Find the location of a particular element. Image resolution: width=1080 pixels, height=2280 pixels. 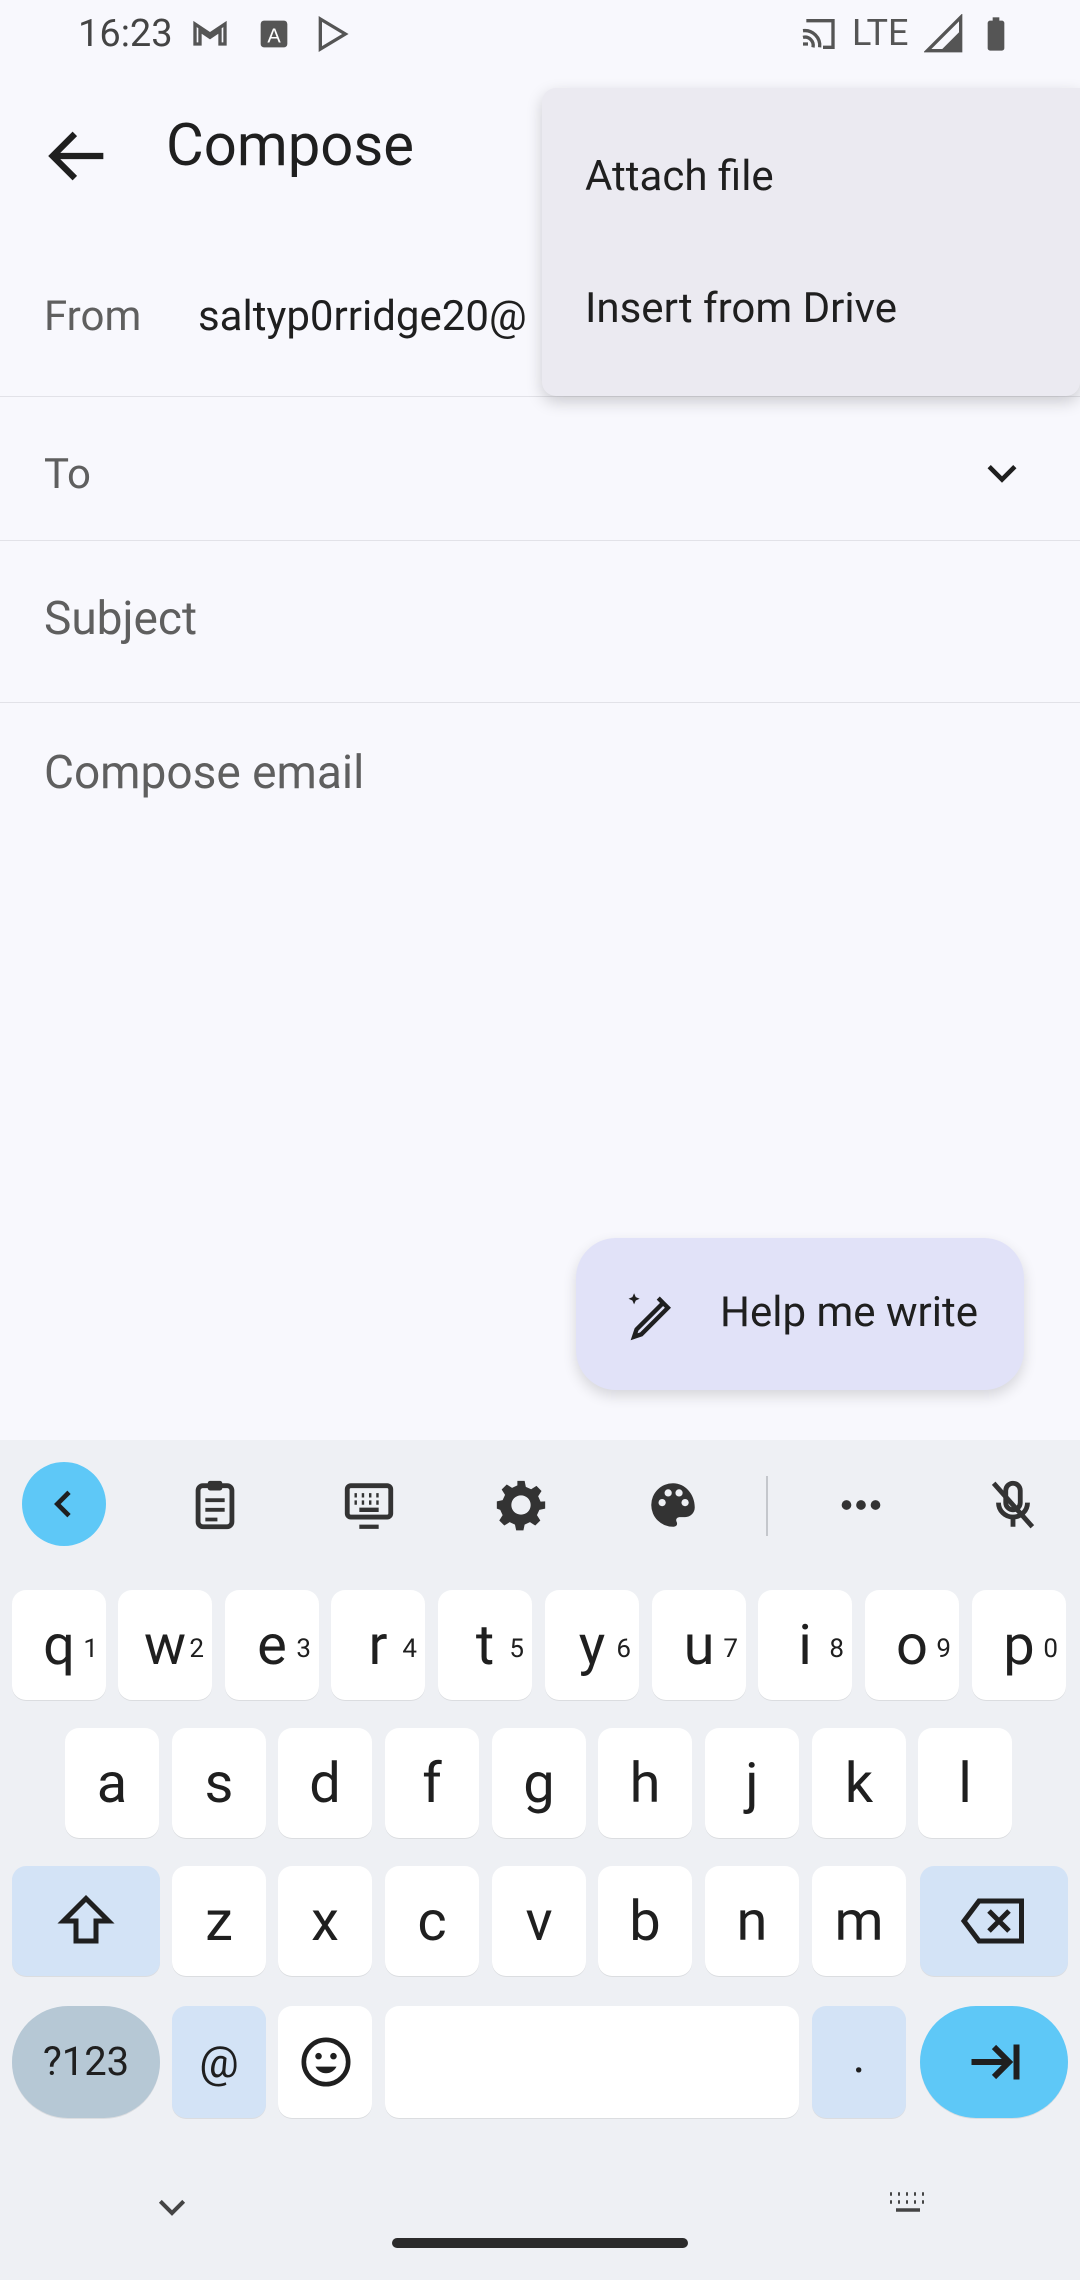

shift-key is located at coordinates (86, 1921).